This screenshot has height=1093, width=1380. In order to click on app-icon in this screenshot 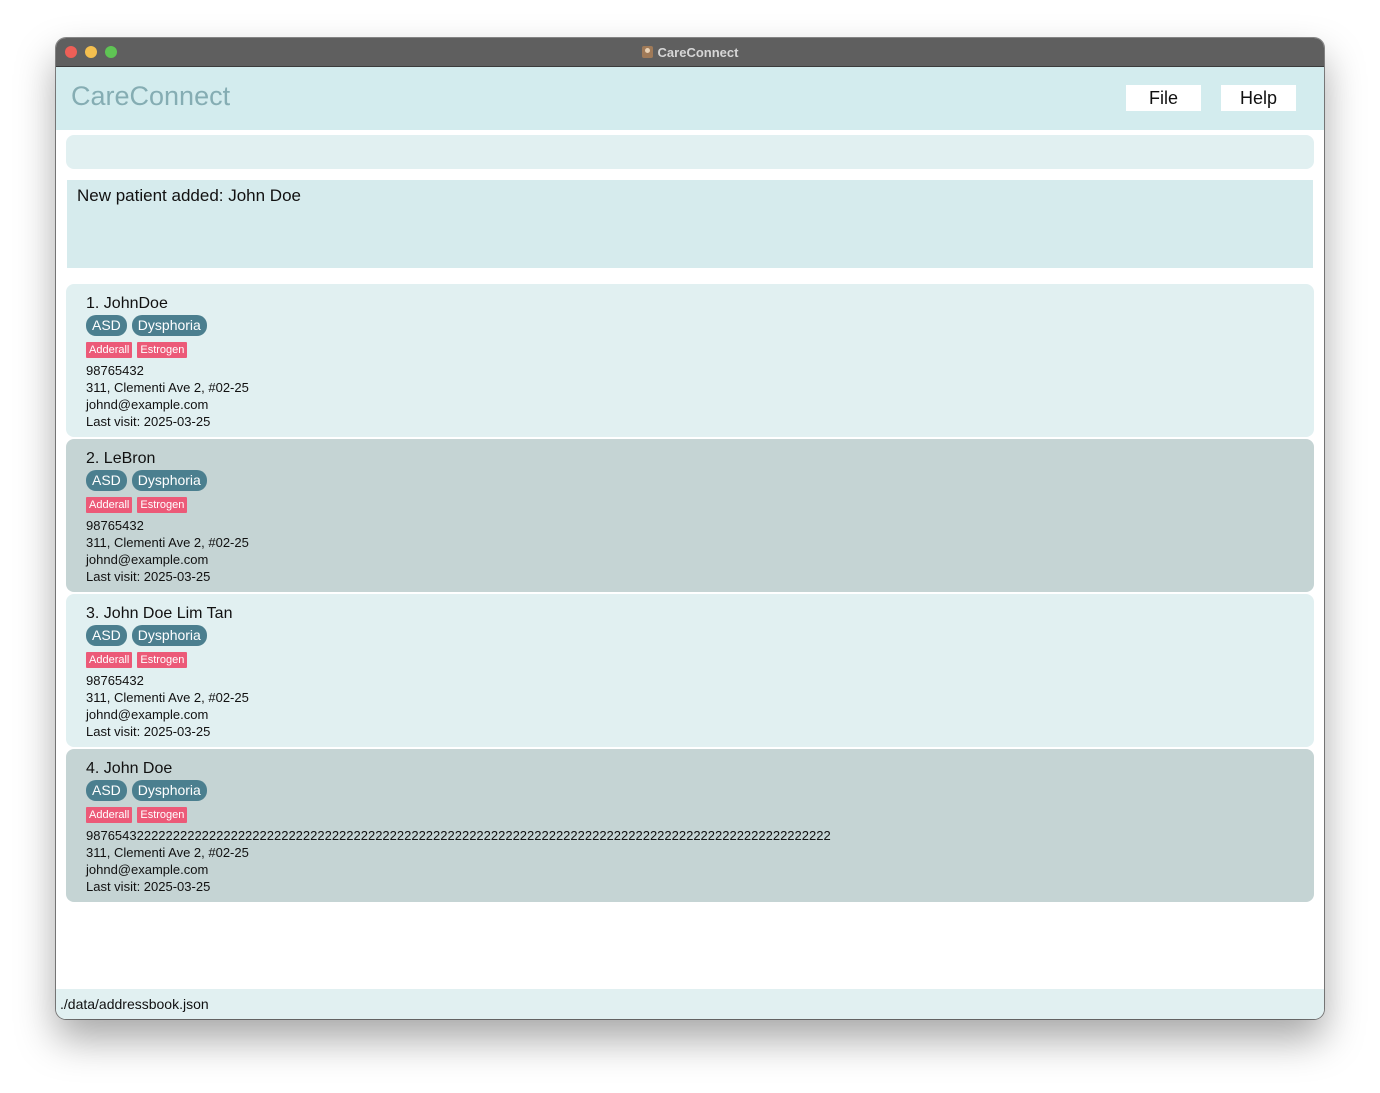, I will do `click(647, 52)`.